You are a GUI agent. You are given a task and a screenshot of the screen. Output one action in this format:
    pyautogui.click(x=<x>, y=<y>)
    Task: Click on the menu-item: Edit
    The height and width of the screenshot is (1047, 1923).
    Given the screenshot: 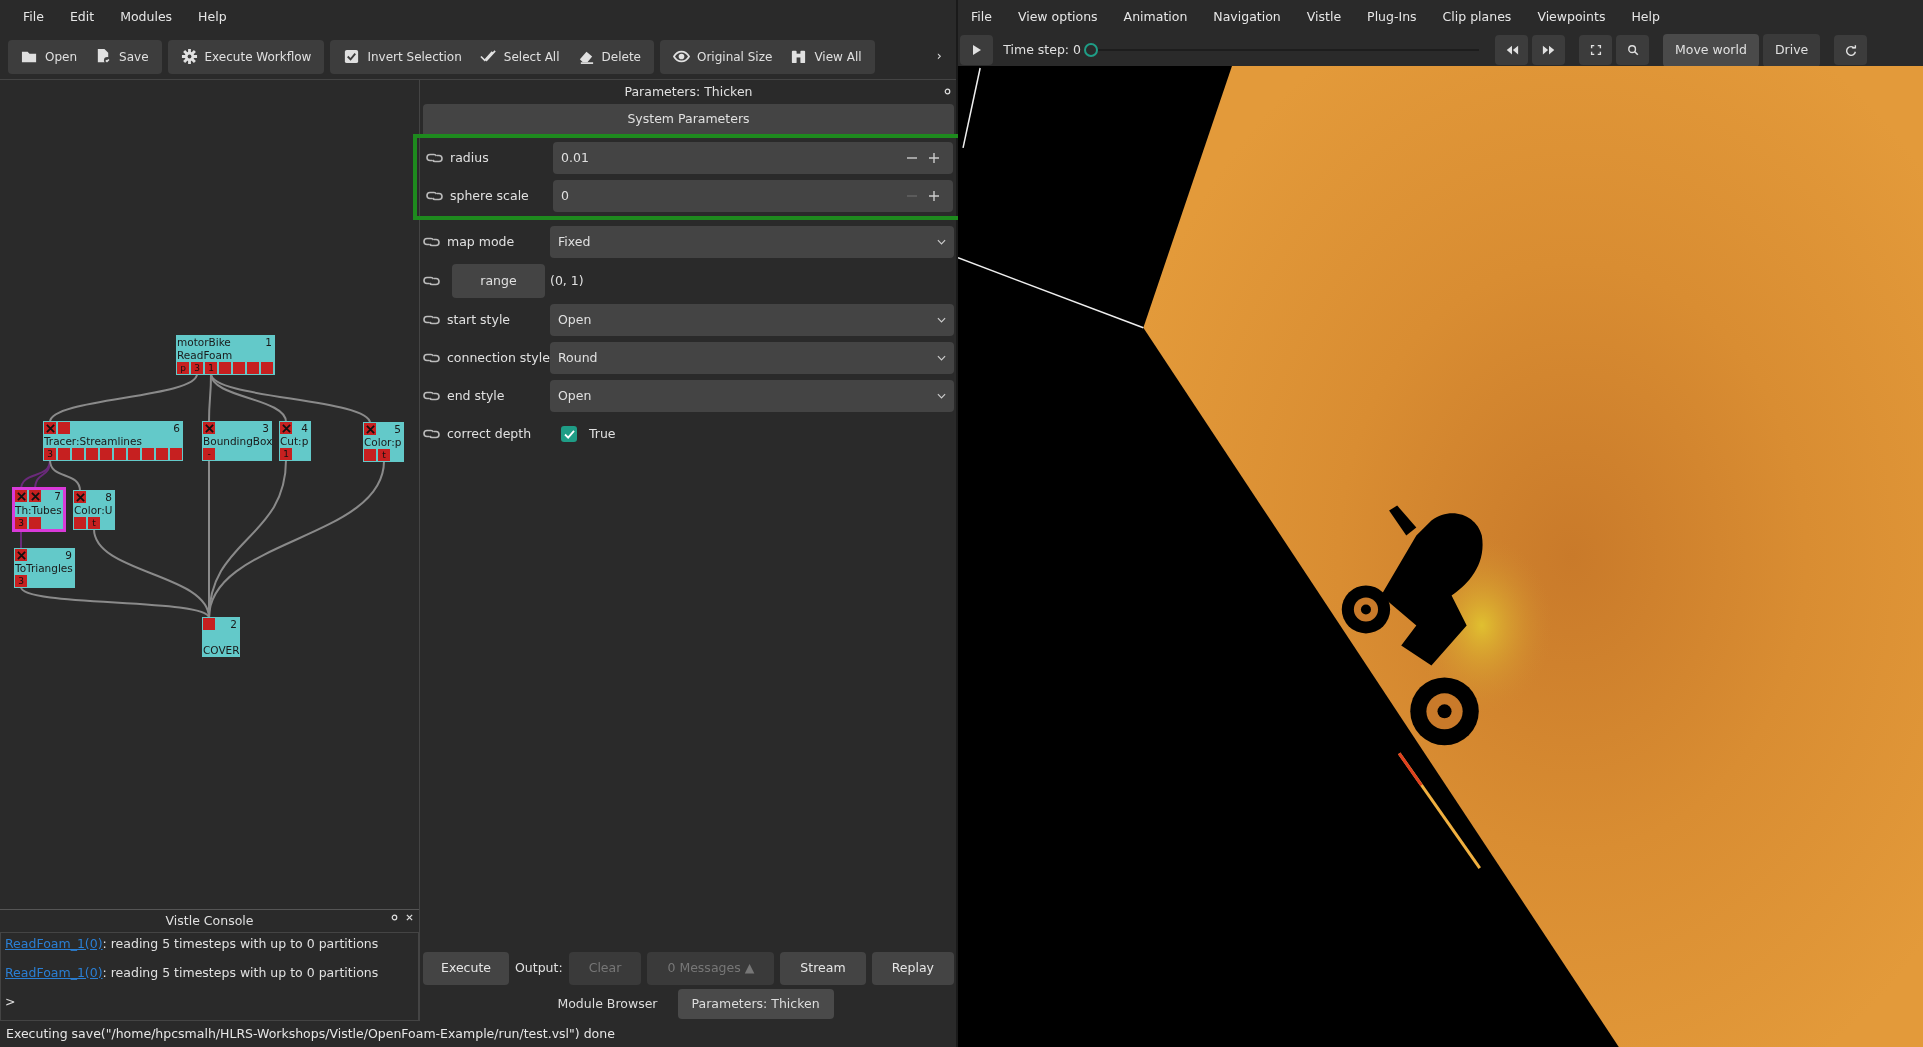 What is the action you would take?
    pyautogui.click(x=82, y=17)
    